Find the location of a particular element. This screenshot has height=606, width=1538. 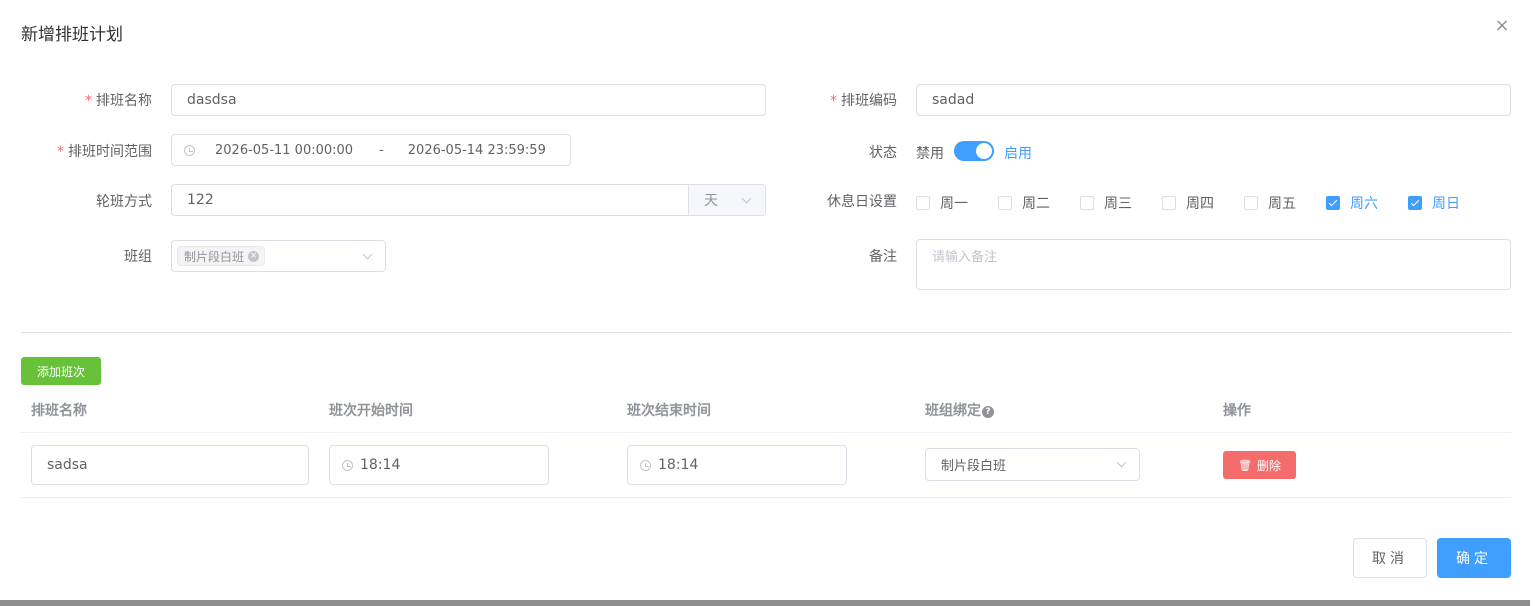

trash-icon: 🗑 is located at coordinates (1245, 465).